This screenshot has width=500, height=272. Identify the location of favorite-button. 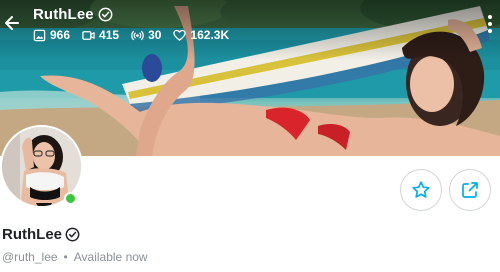
(421, 190).